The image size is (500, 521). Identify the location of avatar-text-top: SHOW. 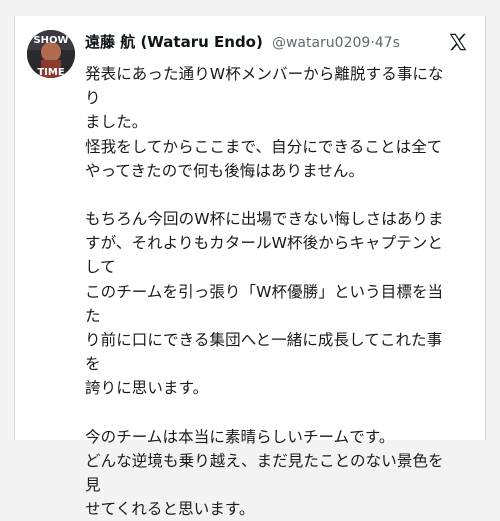
(50, 40).